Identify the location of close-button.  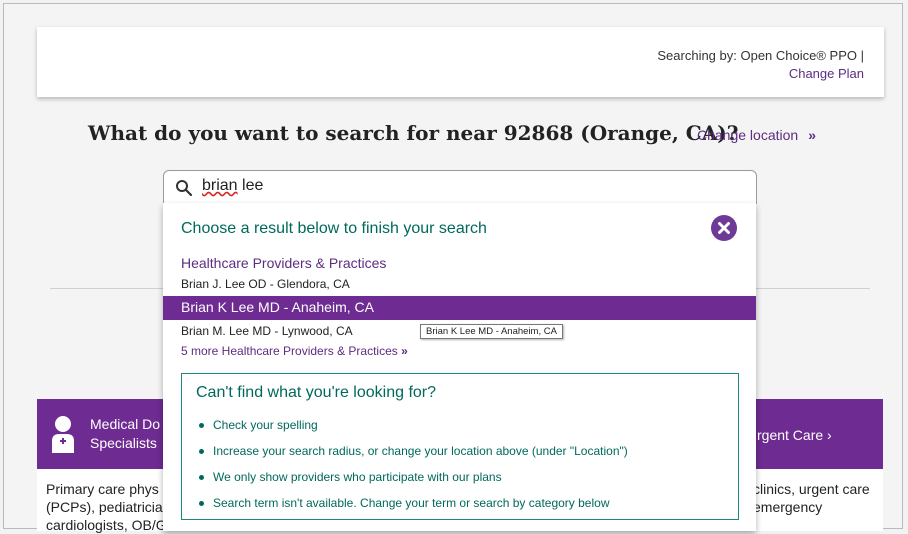
(724, 228).